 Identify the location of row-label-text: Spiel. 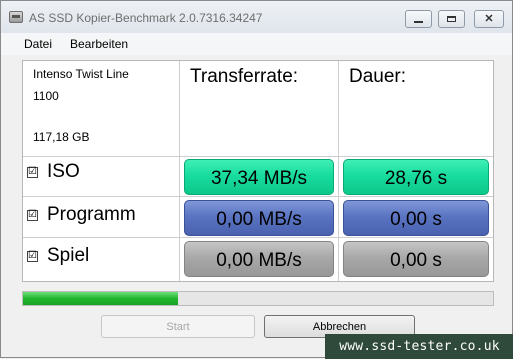
(68, 255).